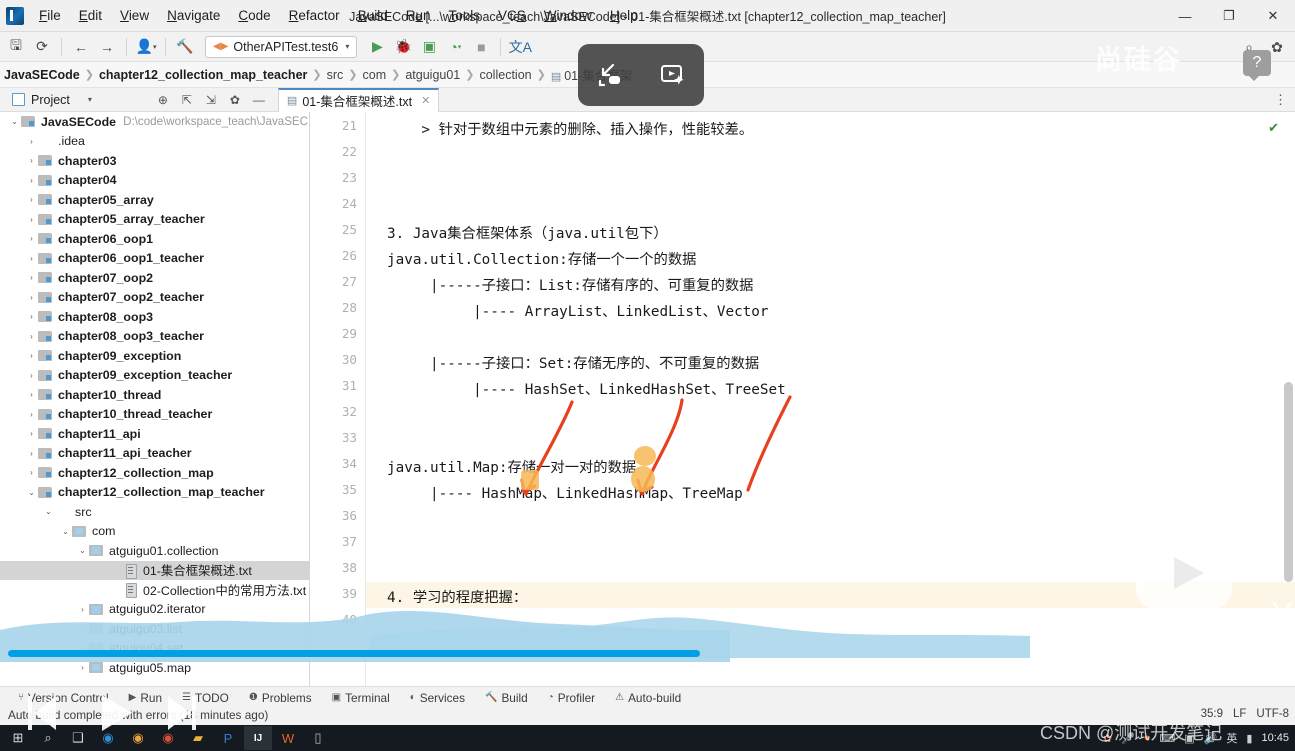 The width and height of the screenshot is (1295, 751). I want to click on tree-item: › chapter04, so click(154, 181).